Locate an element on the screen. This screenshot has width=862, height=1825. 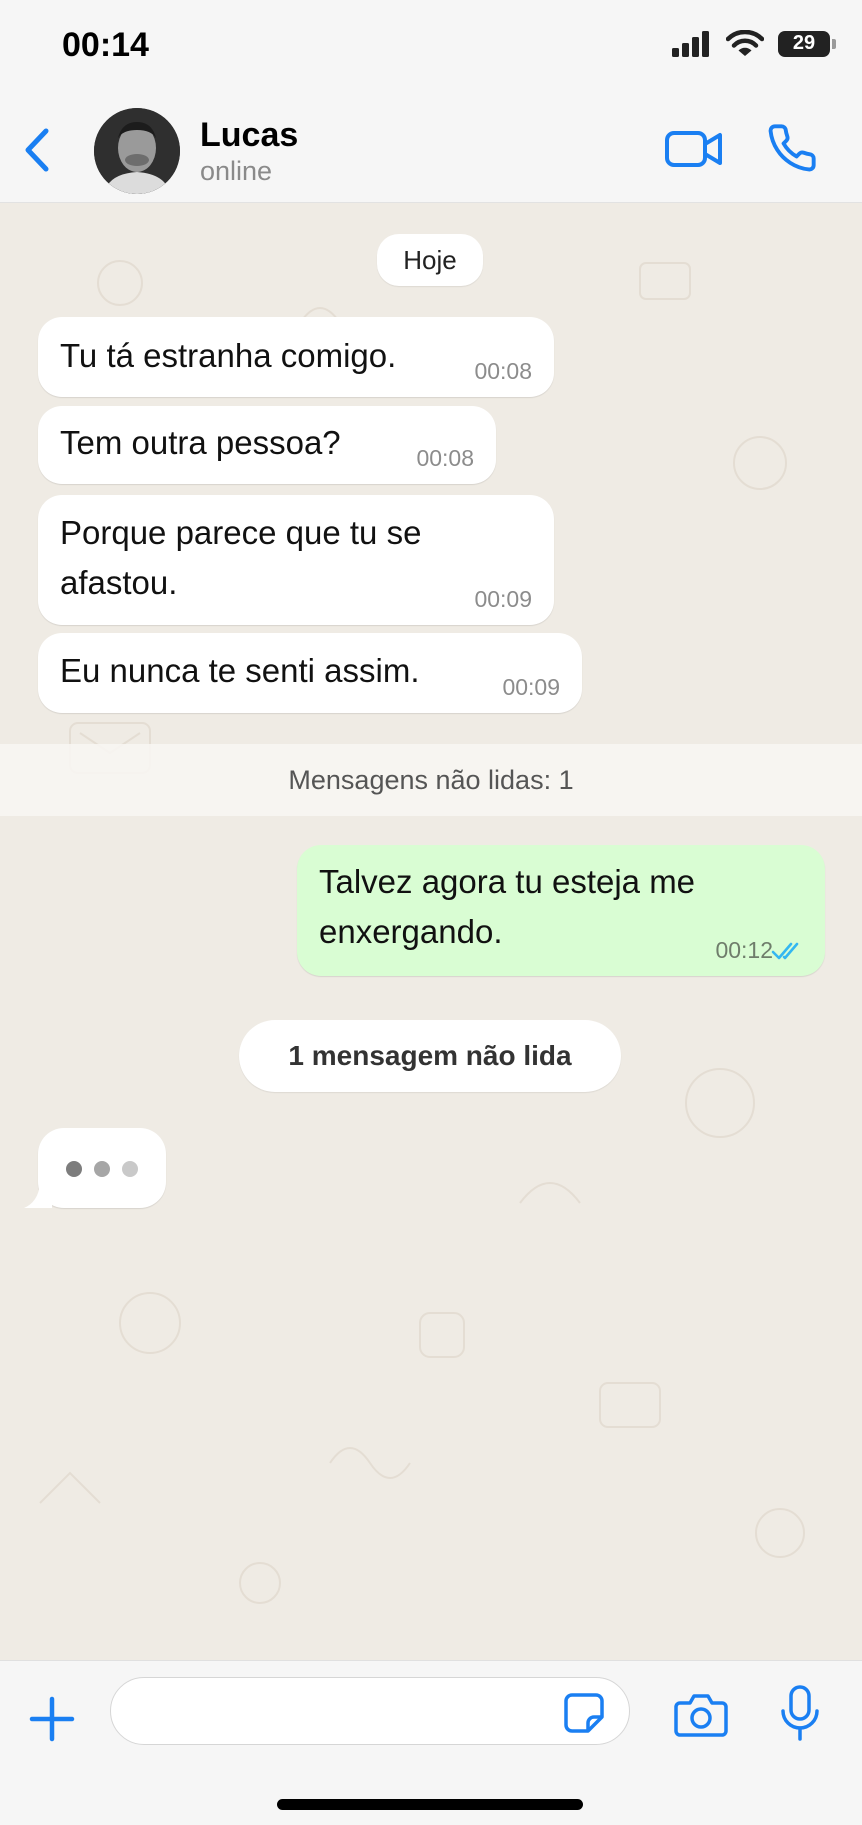
video-call-button is located at coordinates (694, 149).